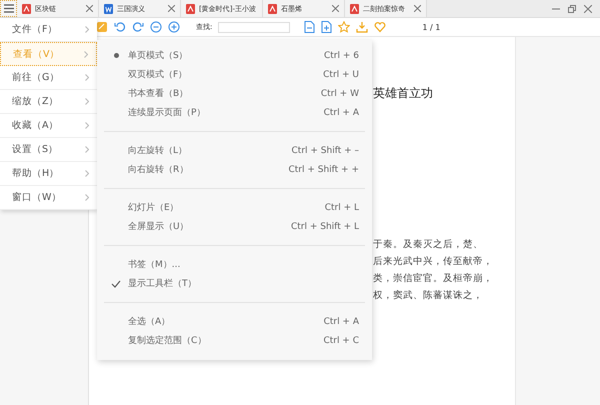 The image size is (600, 405). I want to click on document-text-line: 权，窦武、陈蕃谋诛之，, so click(428, 296).